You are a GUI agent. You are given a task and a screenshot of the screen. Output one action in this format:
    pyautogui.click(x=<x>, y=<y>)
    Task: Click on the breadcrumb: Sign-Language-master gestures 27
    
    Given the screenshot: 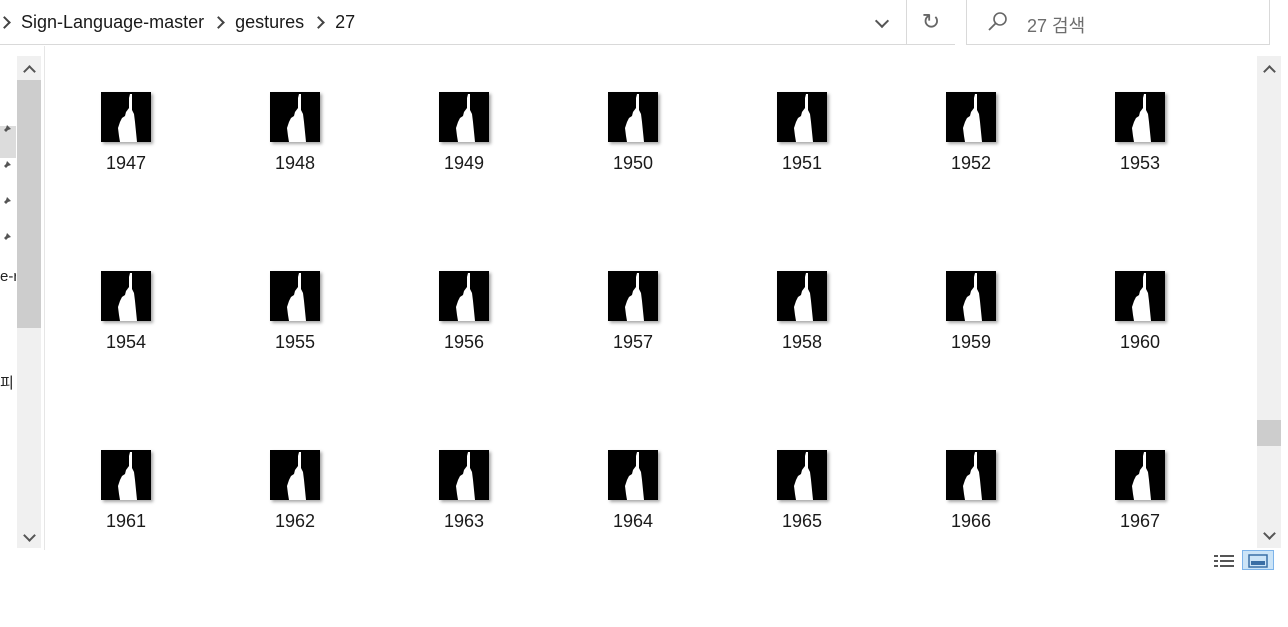 What is the action you would take?
    pyautogui.click(x=177, y=22)
    